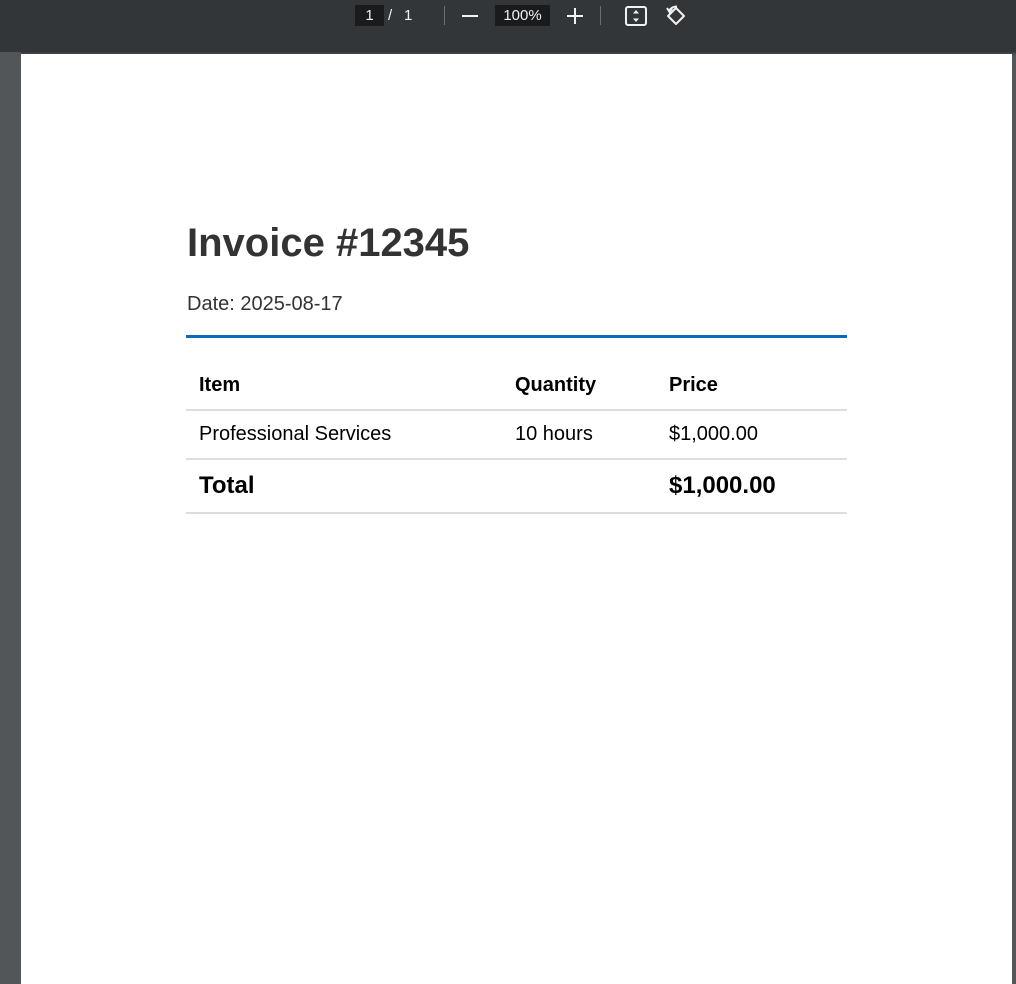 This screenshot has height=984, width=1016. Describe the element at coordinates (522, 15) in the screenshot. I see `zoom-level-input: 100%` at that location.